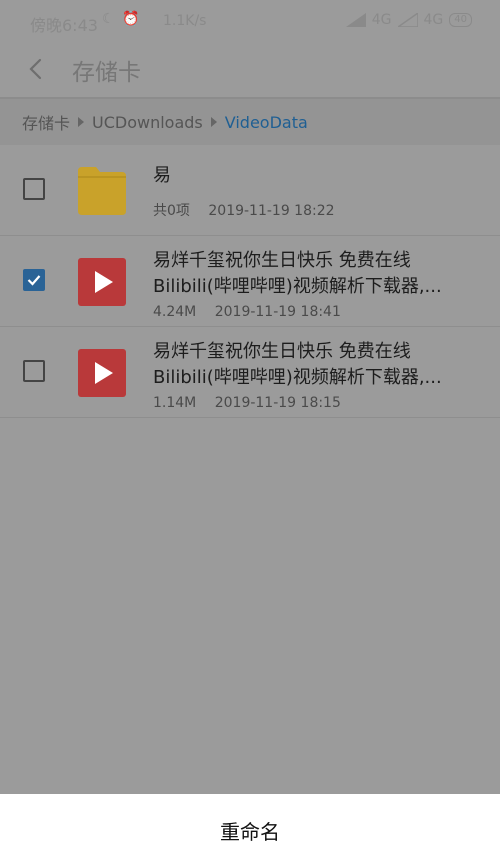 This screenshot has width=500, height=866. Describe the element at coordinates (185, 21) in the screenshot. I see `network-speed: 1.1K/s` at that location.